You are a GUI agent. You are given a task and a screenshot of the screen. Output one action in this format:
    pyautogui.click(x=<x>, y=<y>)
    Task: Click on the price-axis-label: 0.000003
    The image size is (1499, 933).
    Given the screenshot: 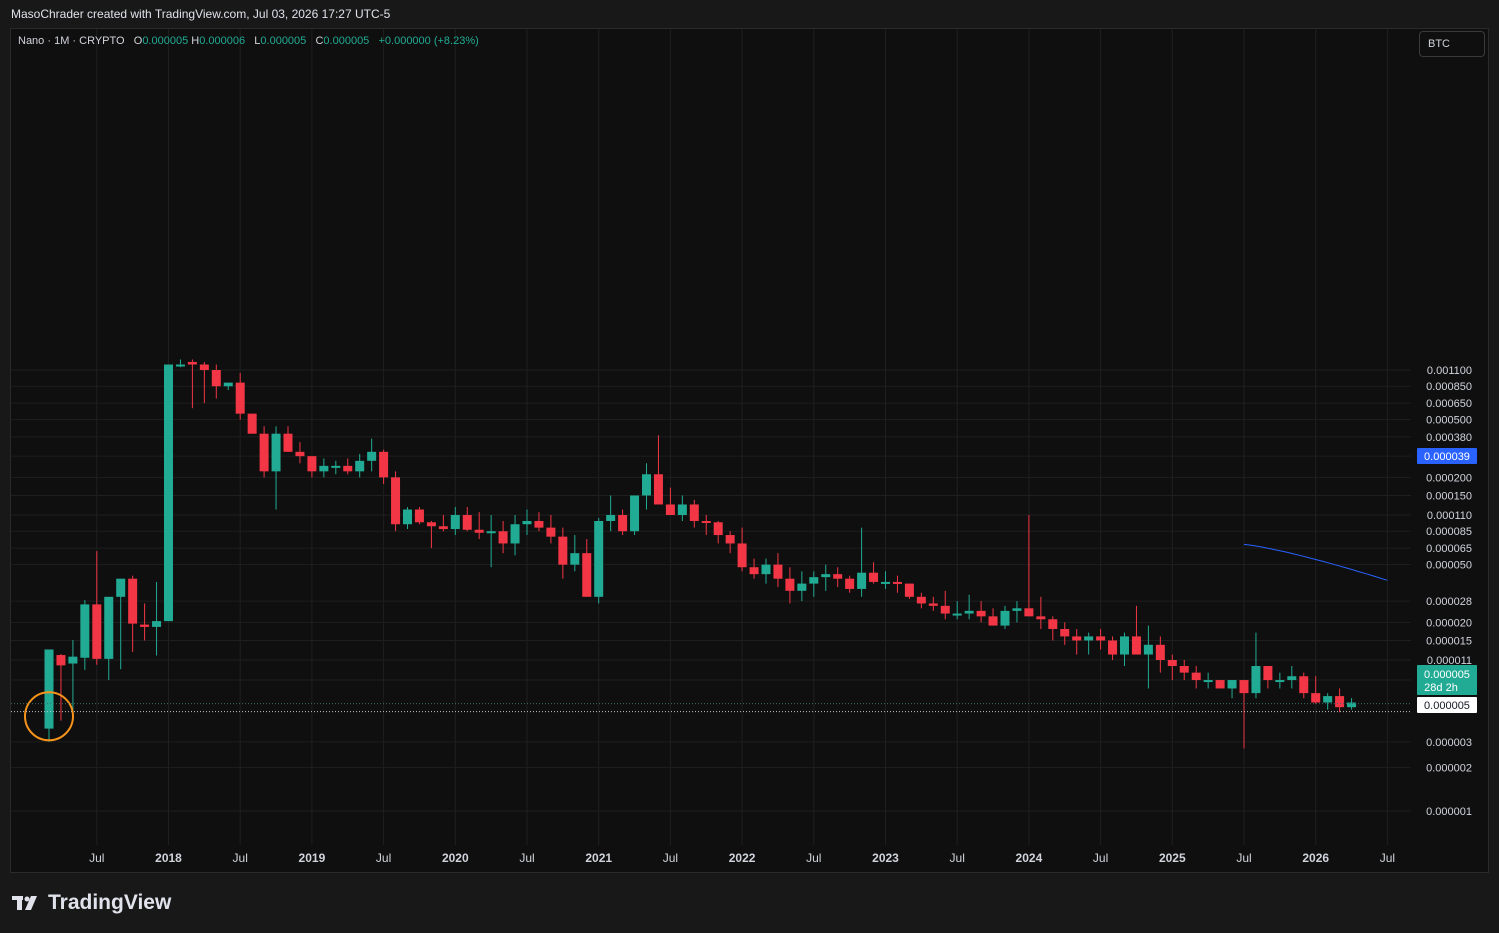 What is the action you would take?
    pyautogui.click(x=1449, y=743)
    